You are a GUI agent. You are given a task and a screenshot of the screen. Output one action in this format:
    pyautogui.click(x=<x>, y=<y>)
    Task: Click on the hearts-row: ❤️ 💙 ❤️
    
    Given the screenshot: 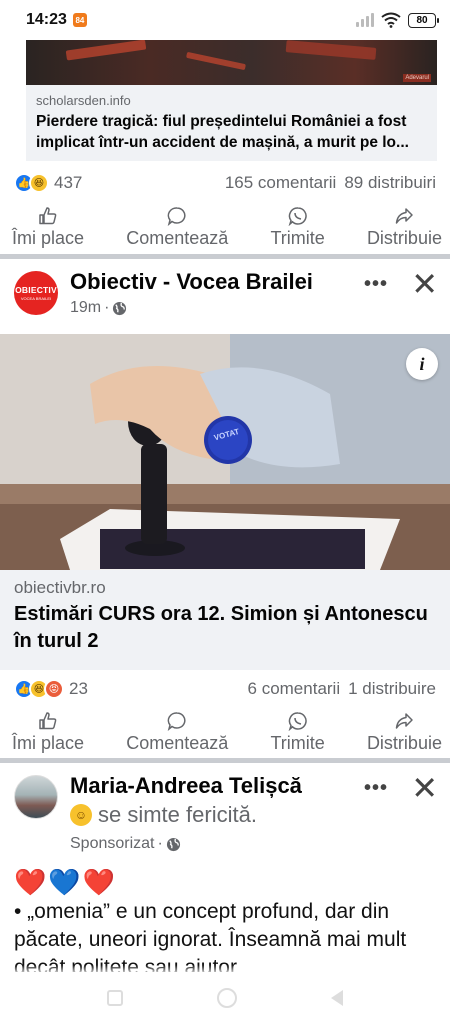 What is the action you would take?
    pyautogui.click(x=224, y=882)
    